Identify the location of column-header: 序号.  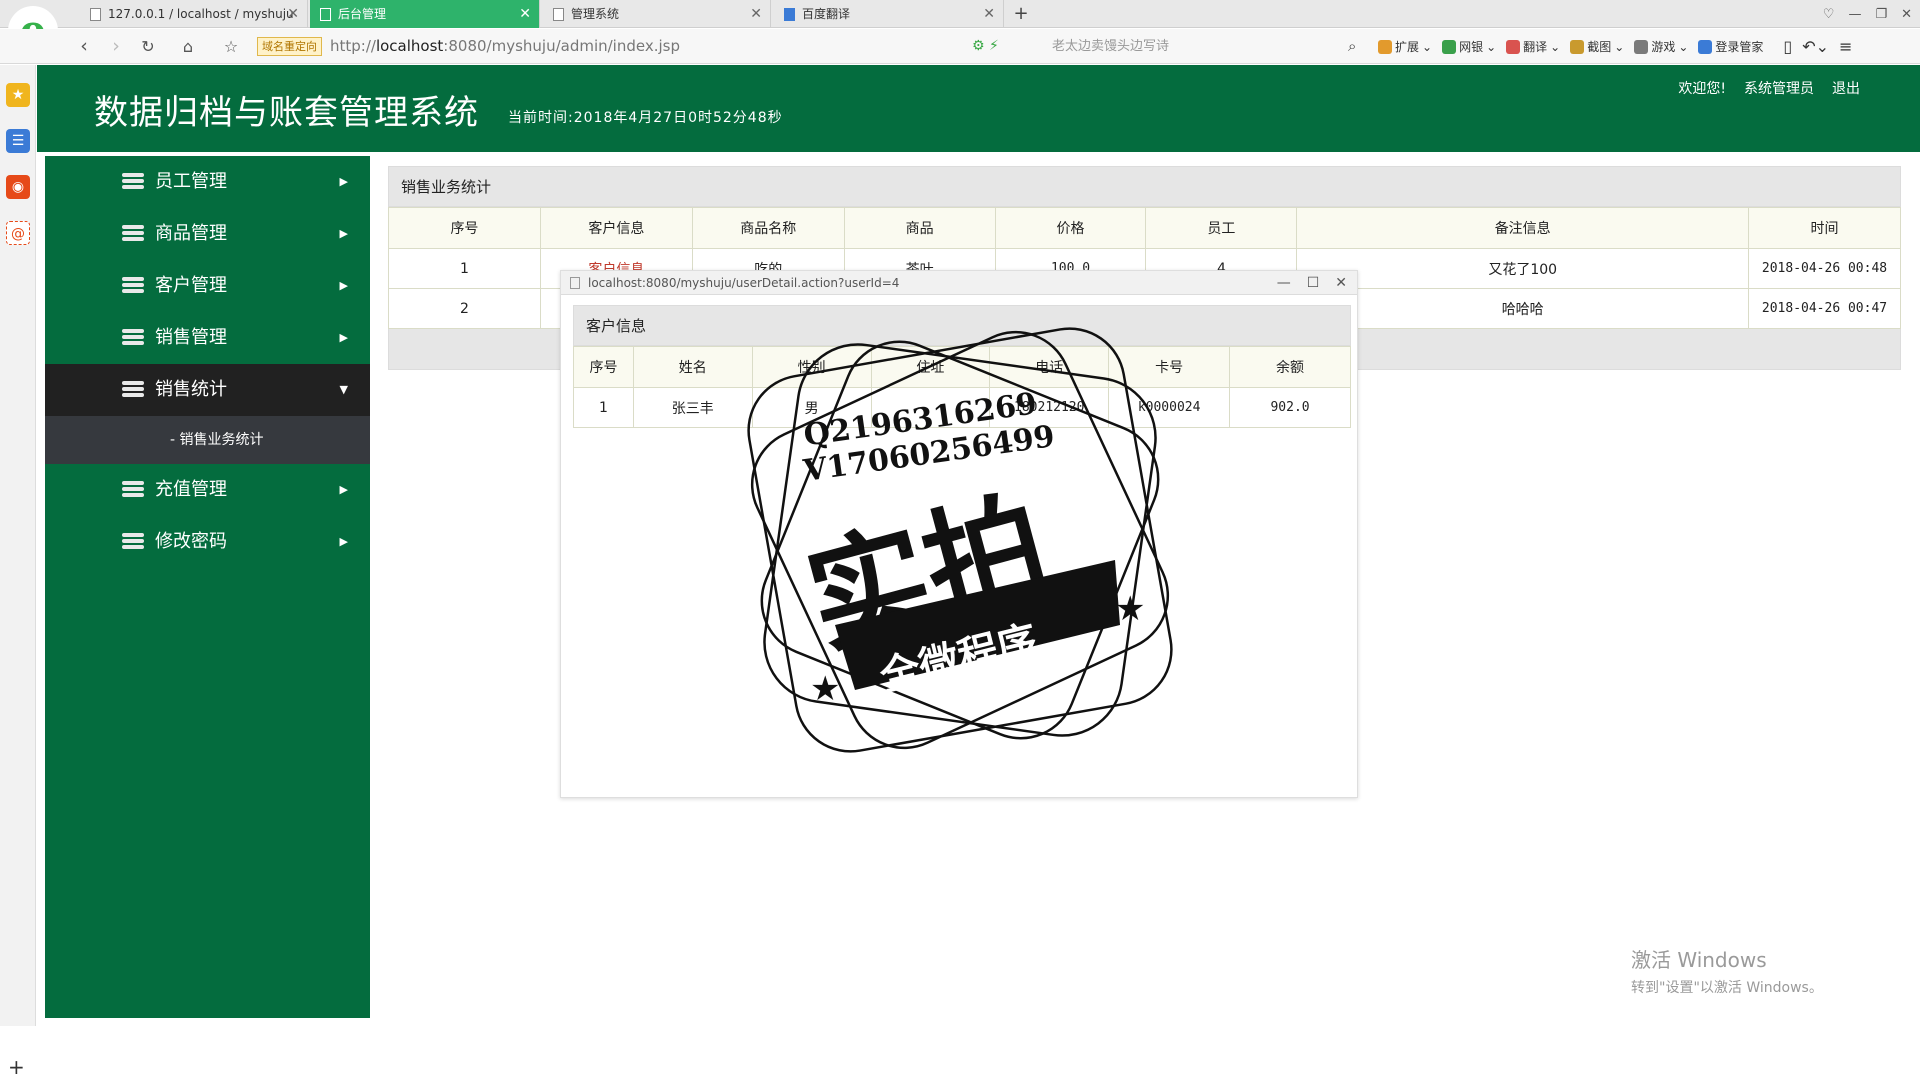
(603, 367).